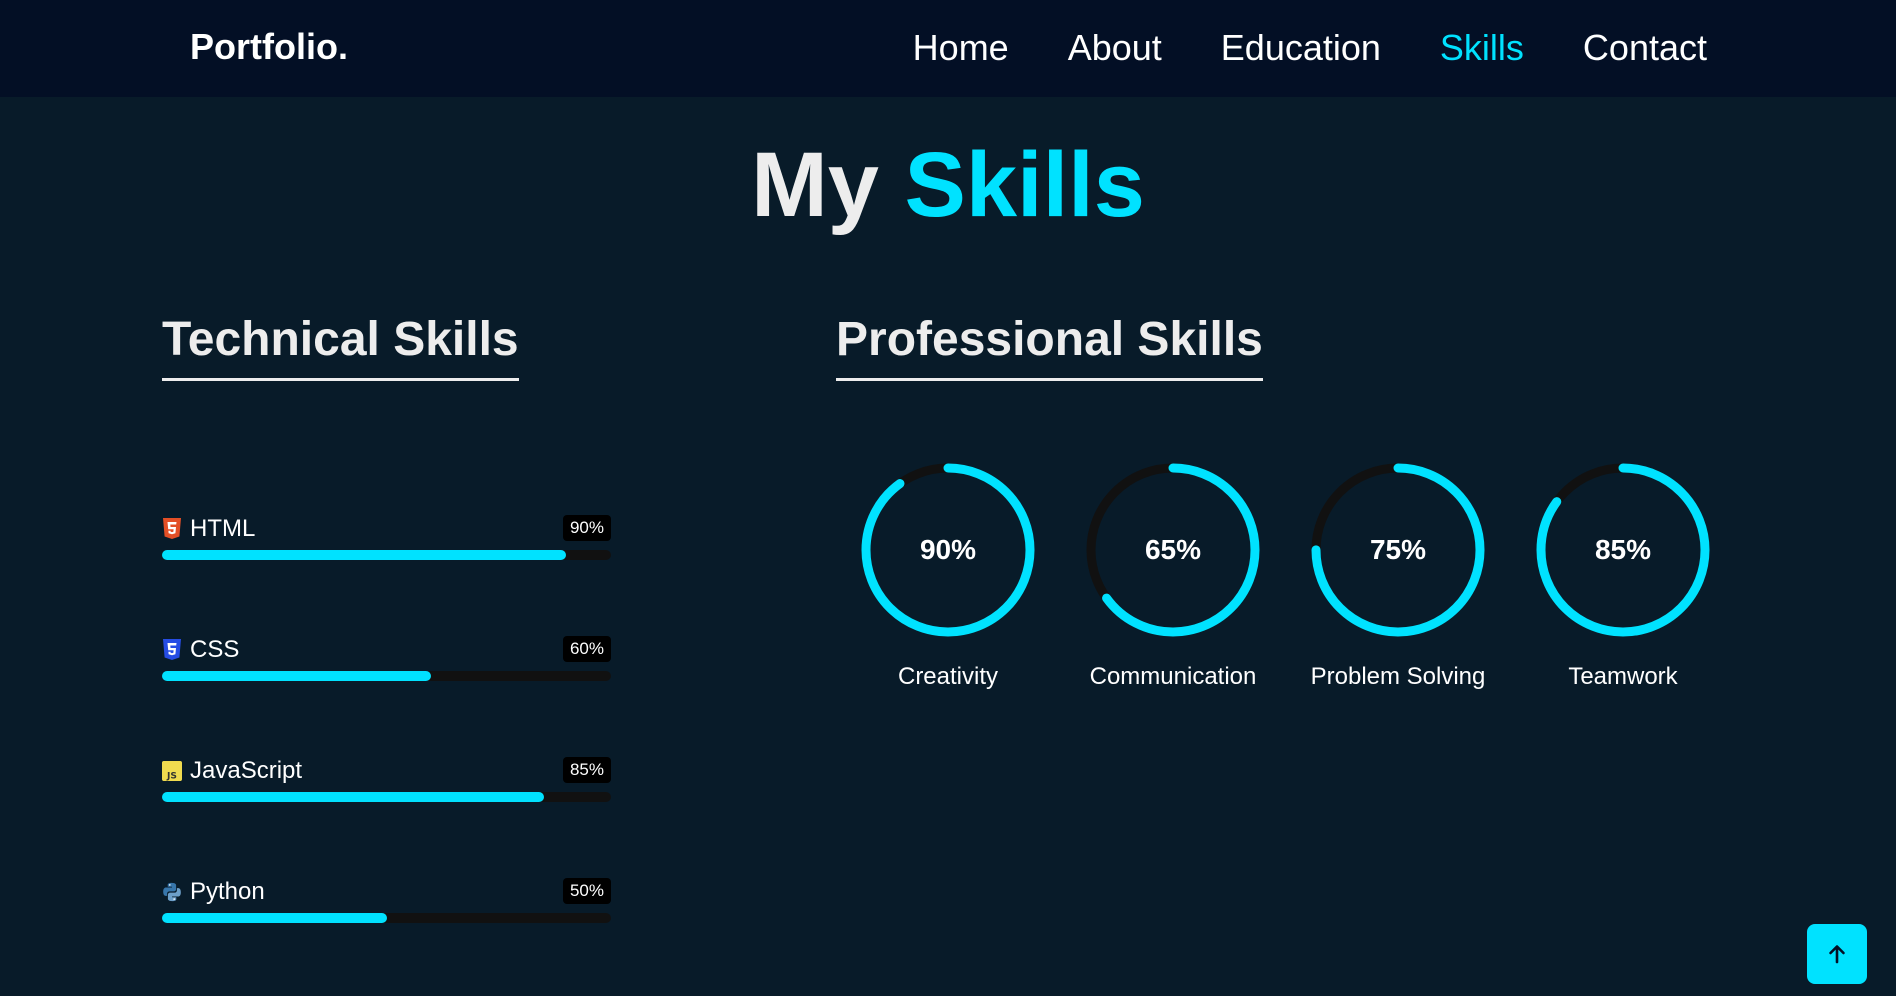  What do you see at coordinates (1173, 549) in the screenshot?
I see `skill-percent: 65%` at bounding box center [1173, 549].